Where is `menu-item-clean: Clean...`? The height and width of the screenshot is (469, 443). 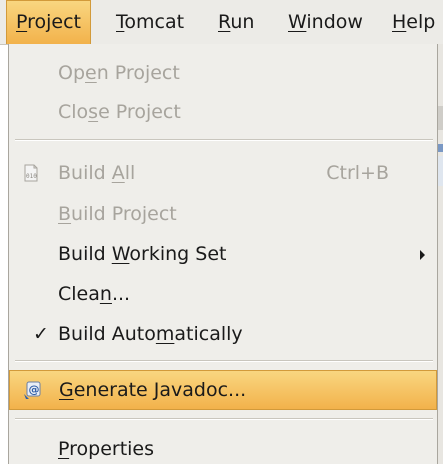
menu-item-clean: Clean... is located at coordinates (223, 294).